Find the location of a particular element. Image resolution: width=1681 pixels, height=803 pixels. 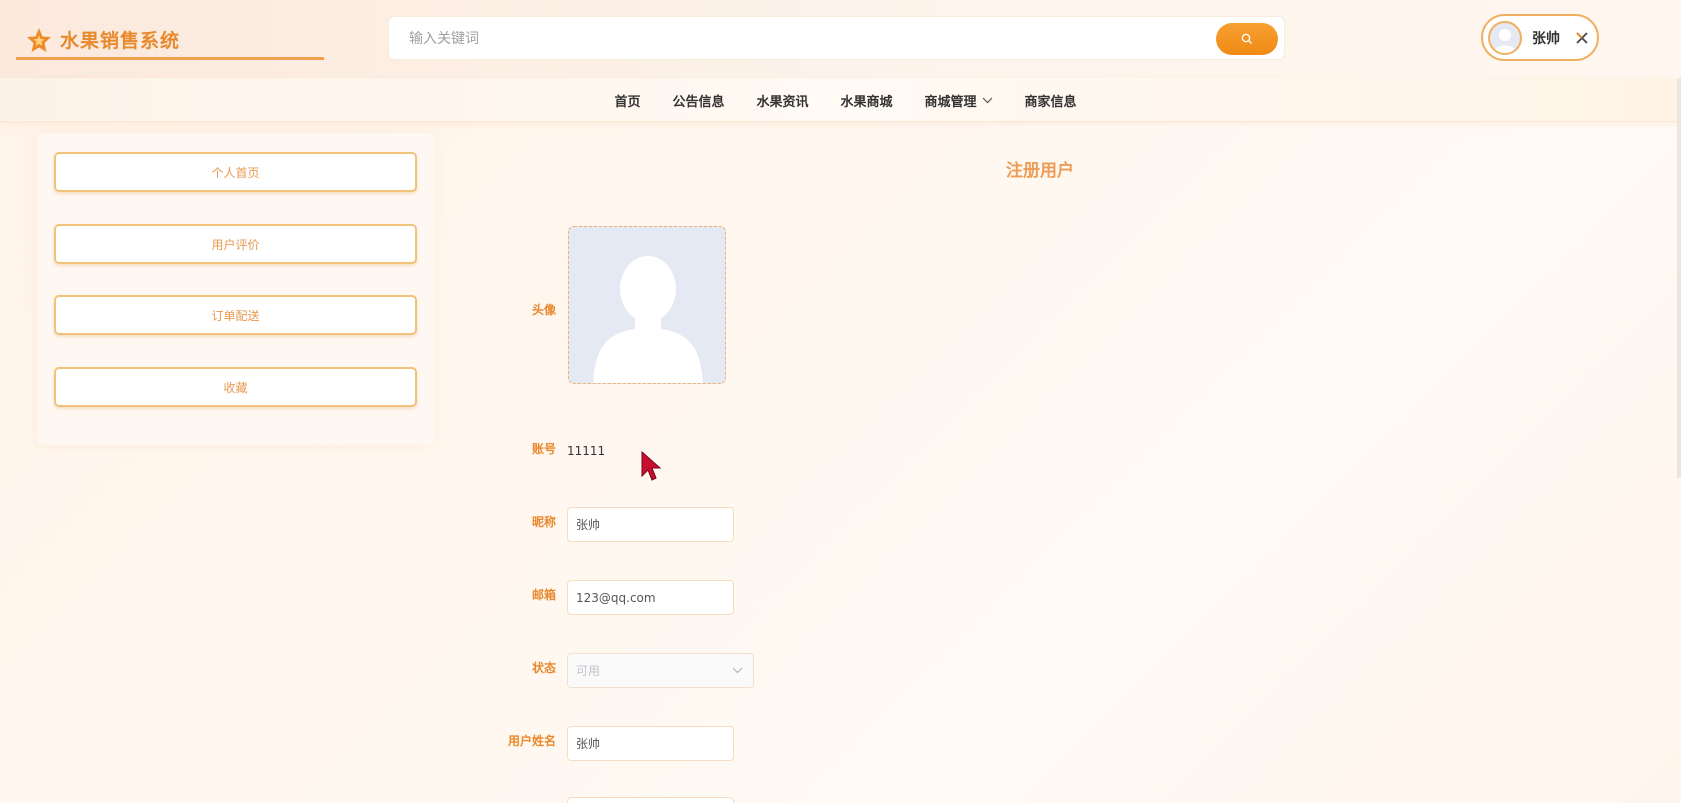

nav-item-mall-management: 商城管理 is located at coordinates (959, 100).